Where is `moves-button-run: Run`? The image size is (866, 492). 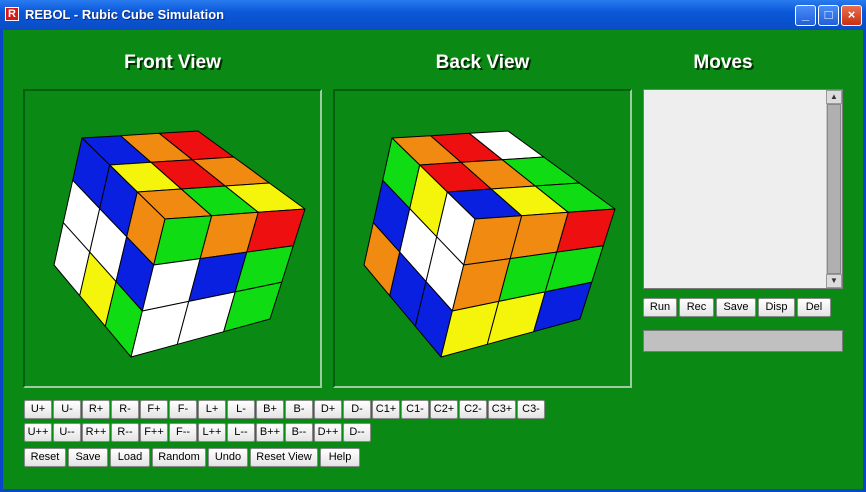 moves-button-run: Run is located at coordinates (660, 307).